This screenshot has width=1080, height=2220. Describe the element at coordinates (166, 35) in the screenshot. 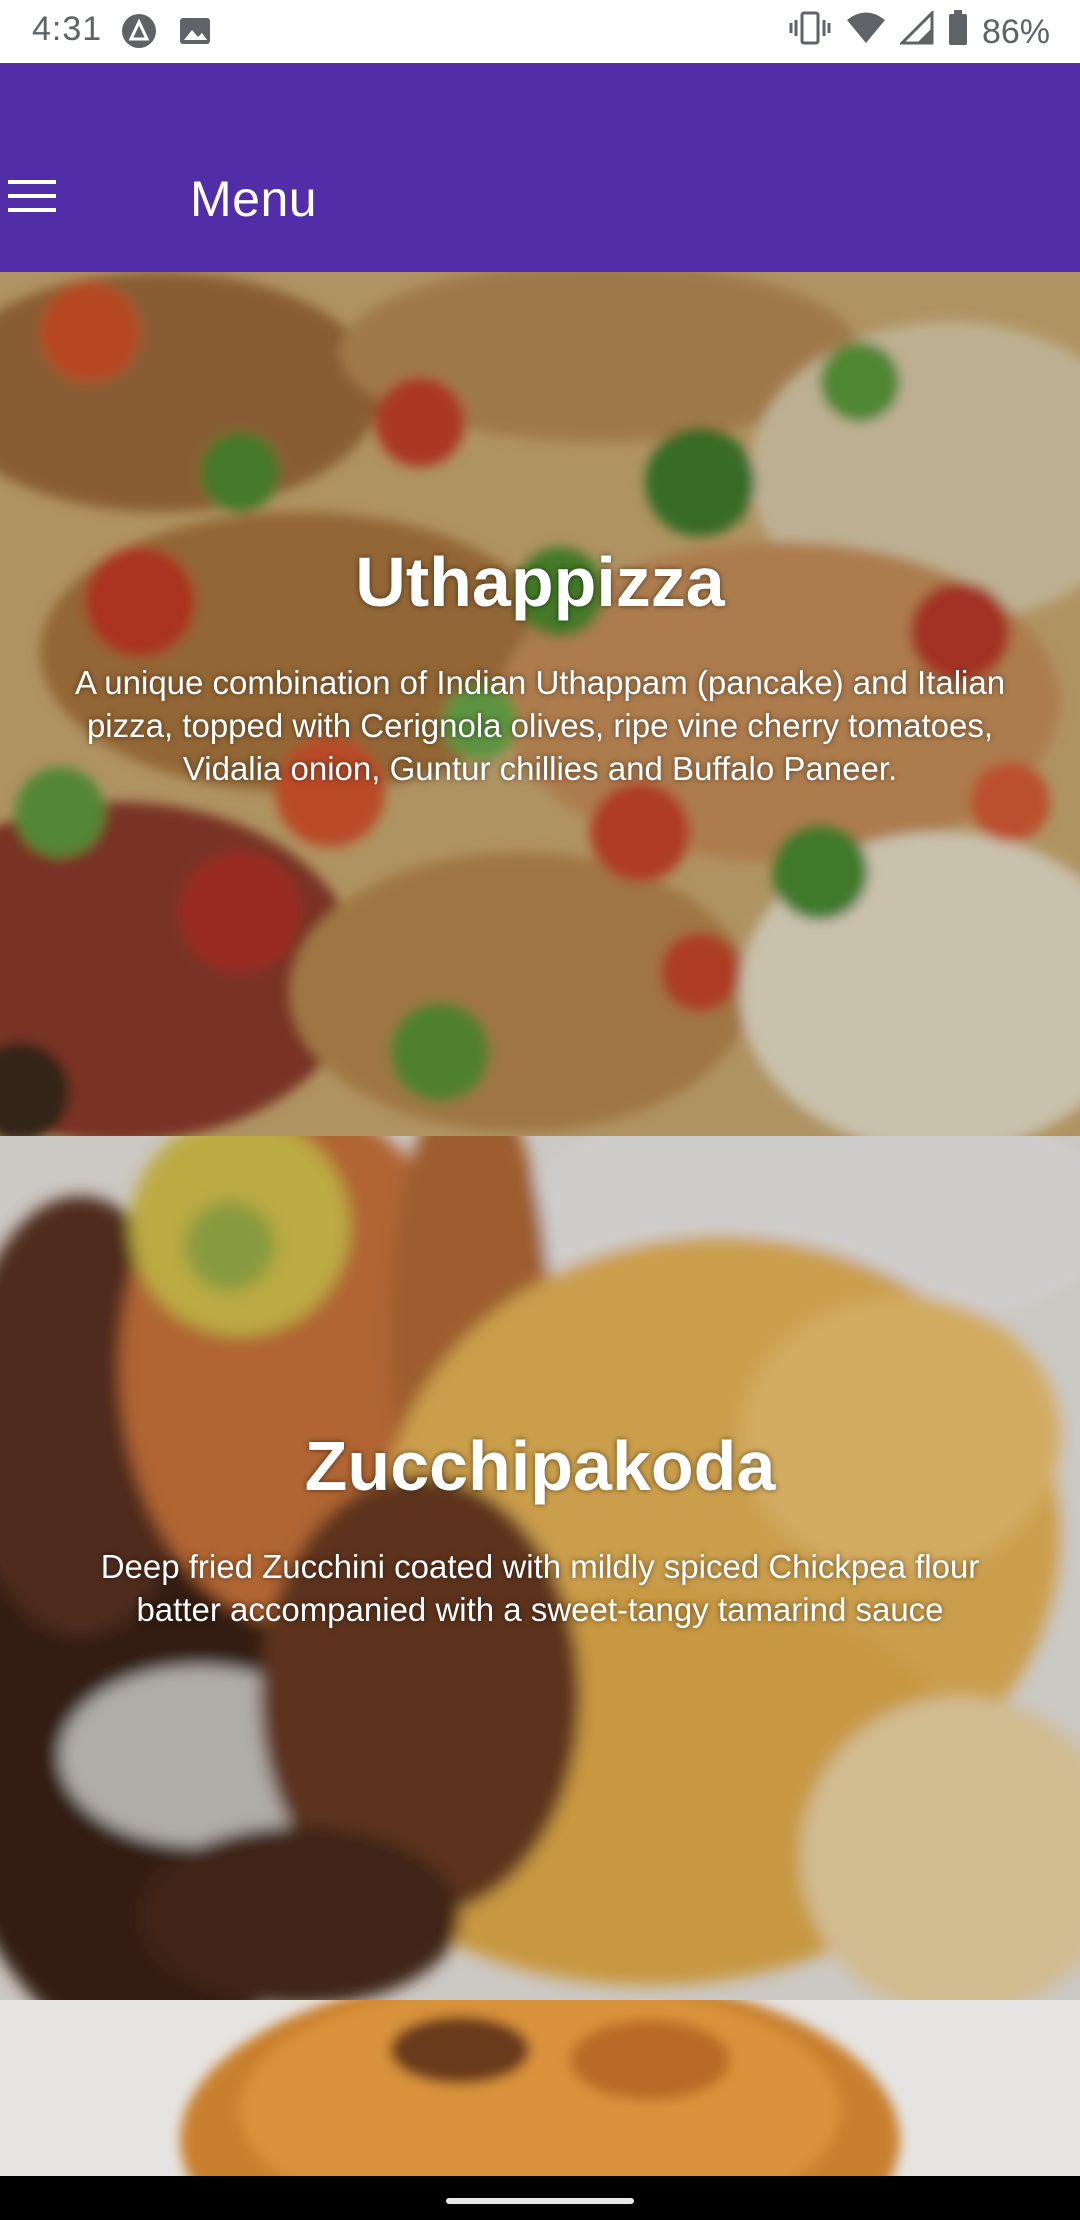

I see `status-notification-icons` at that location.